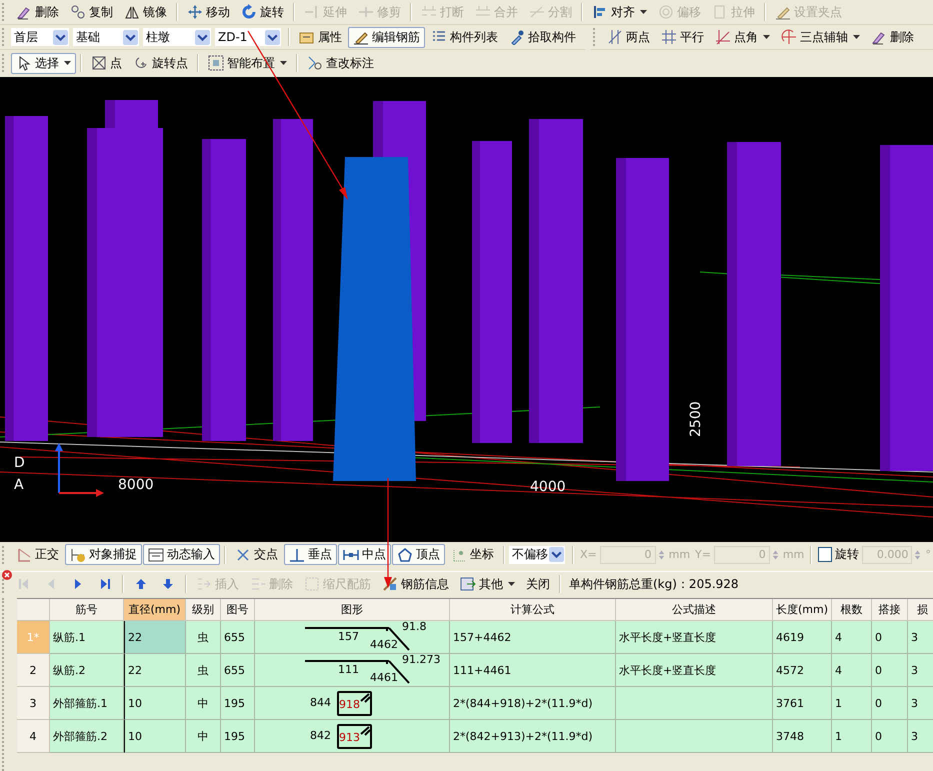  Describe the element at coordinates (890, 610) in the screenshot. I see `column-header: 搭接` at that location.